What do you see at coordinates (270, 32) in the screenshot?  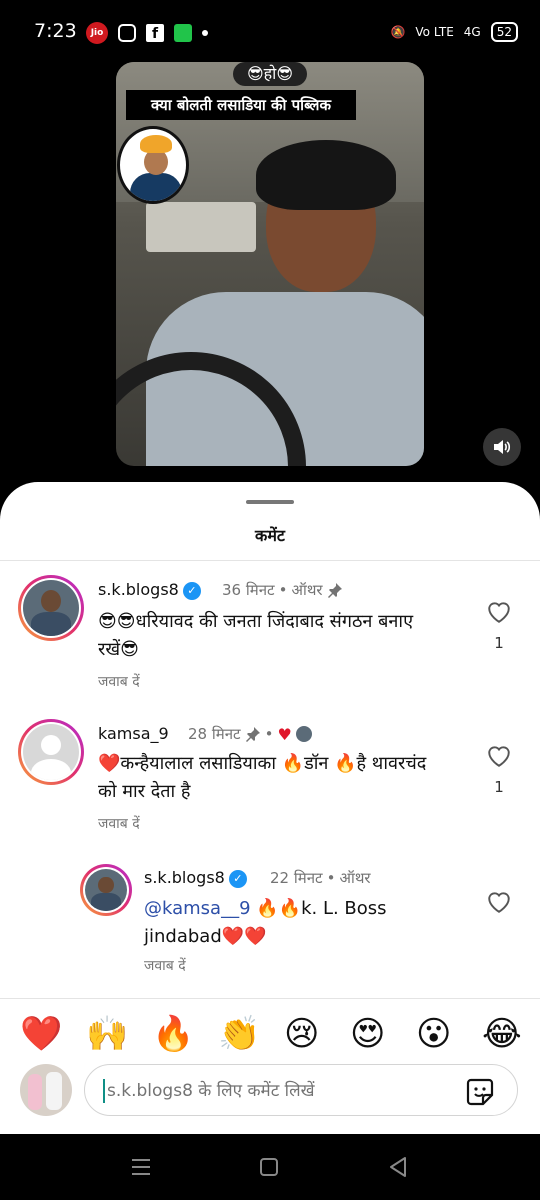 I see `status-bar: 7:23 Jio f 🔕 Vo LTE 4G 52` at bounding box center [270, 32].